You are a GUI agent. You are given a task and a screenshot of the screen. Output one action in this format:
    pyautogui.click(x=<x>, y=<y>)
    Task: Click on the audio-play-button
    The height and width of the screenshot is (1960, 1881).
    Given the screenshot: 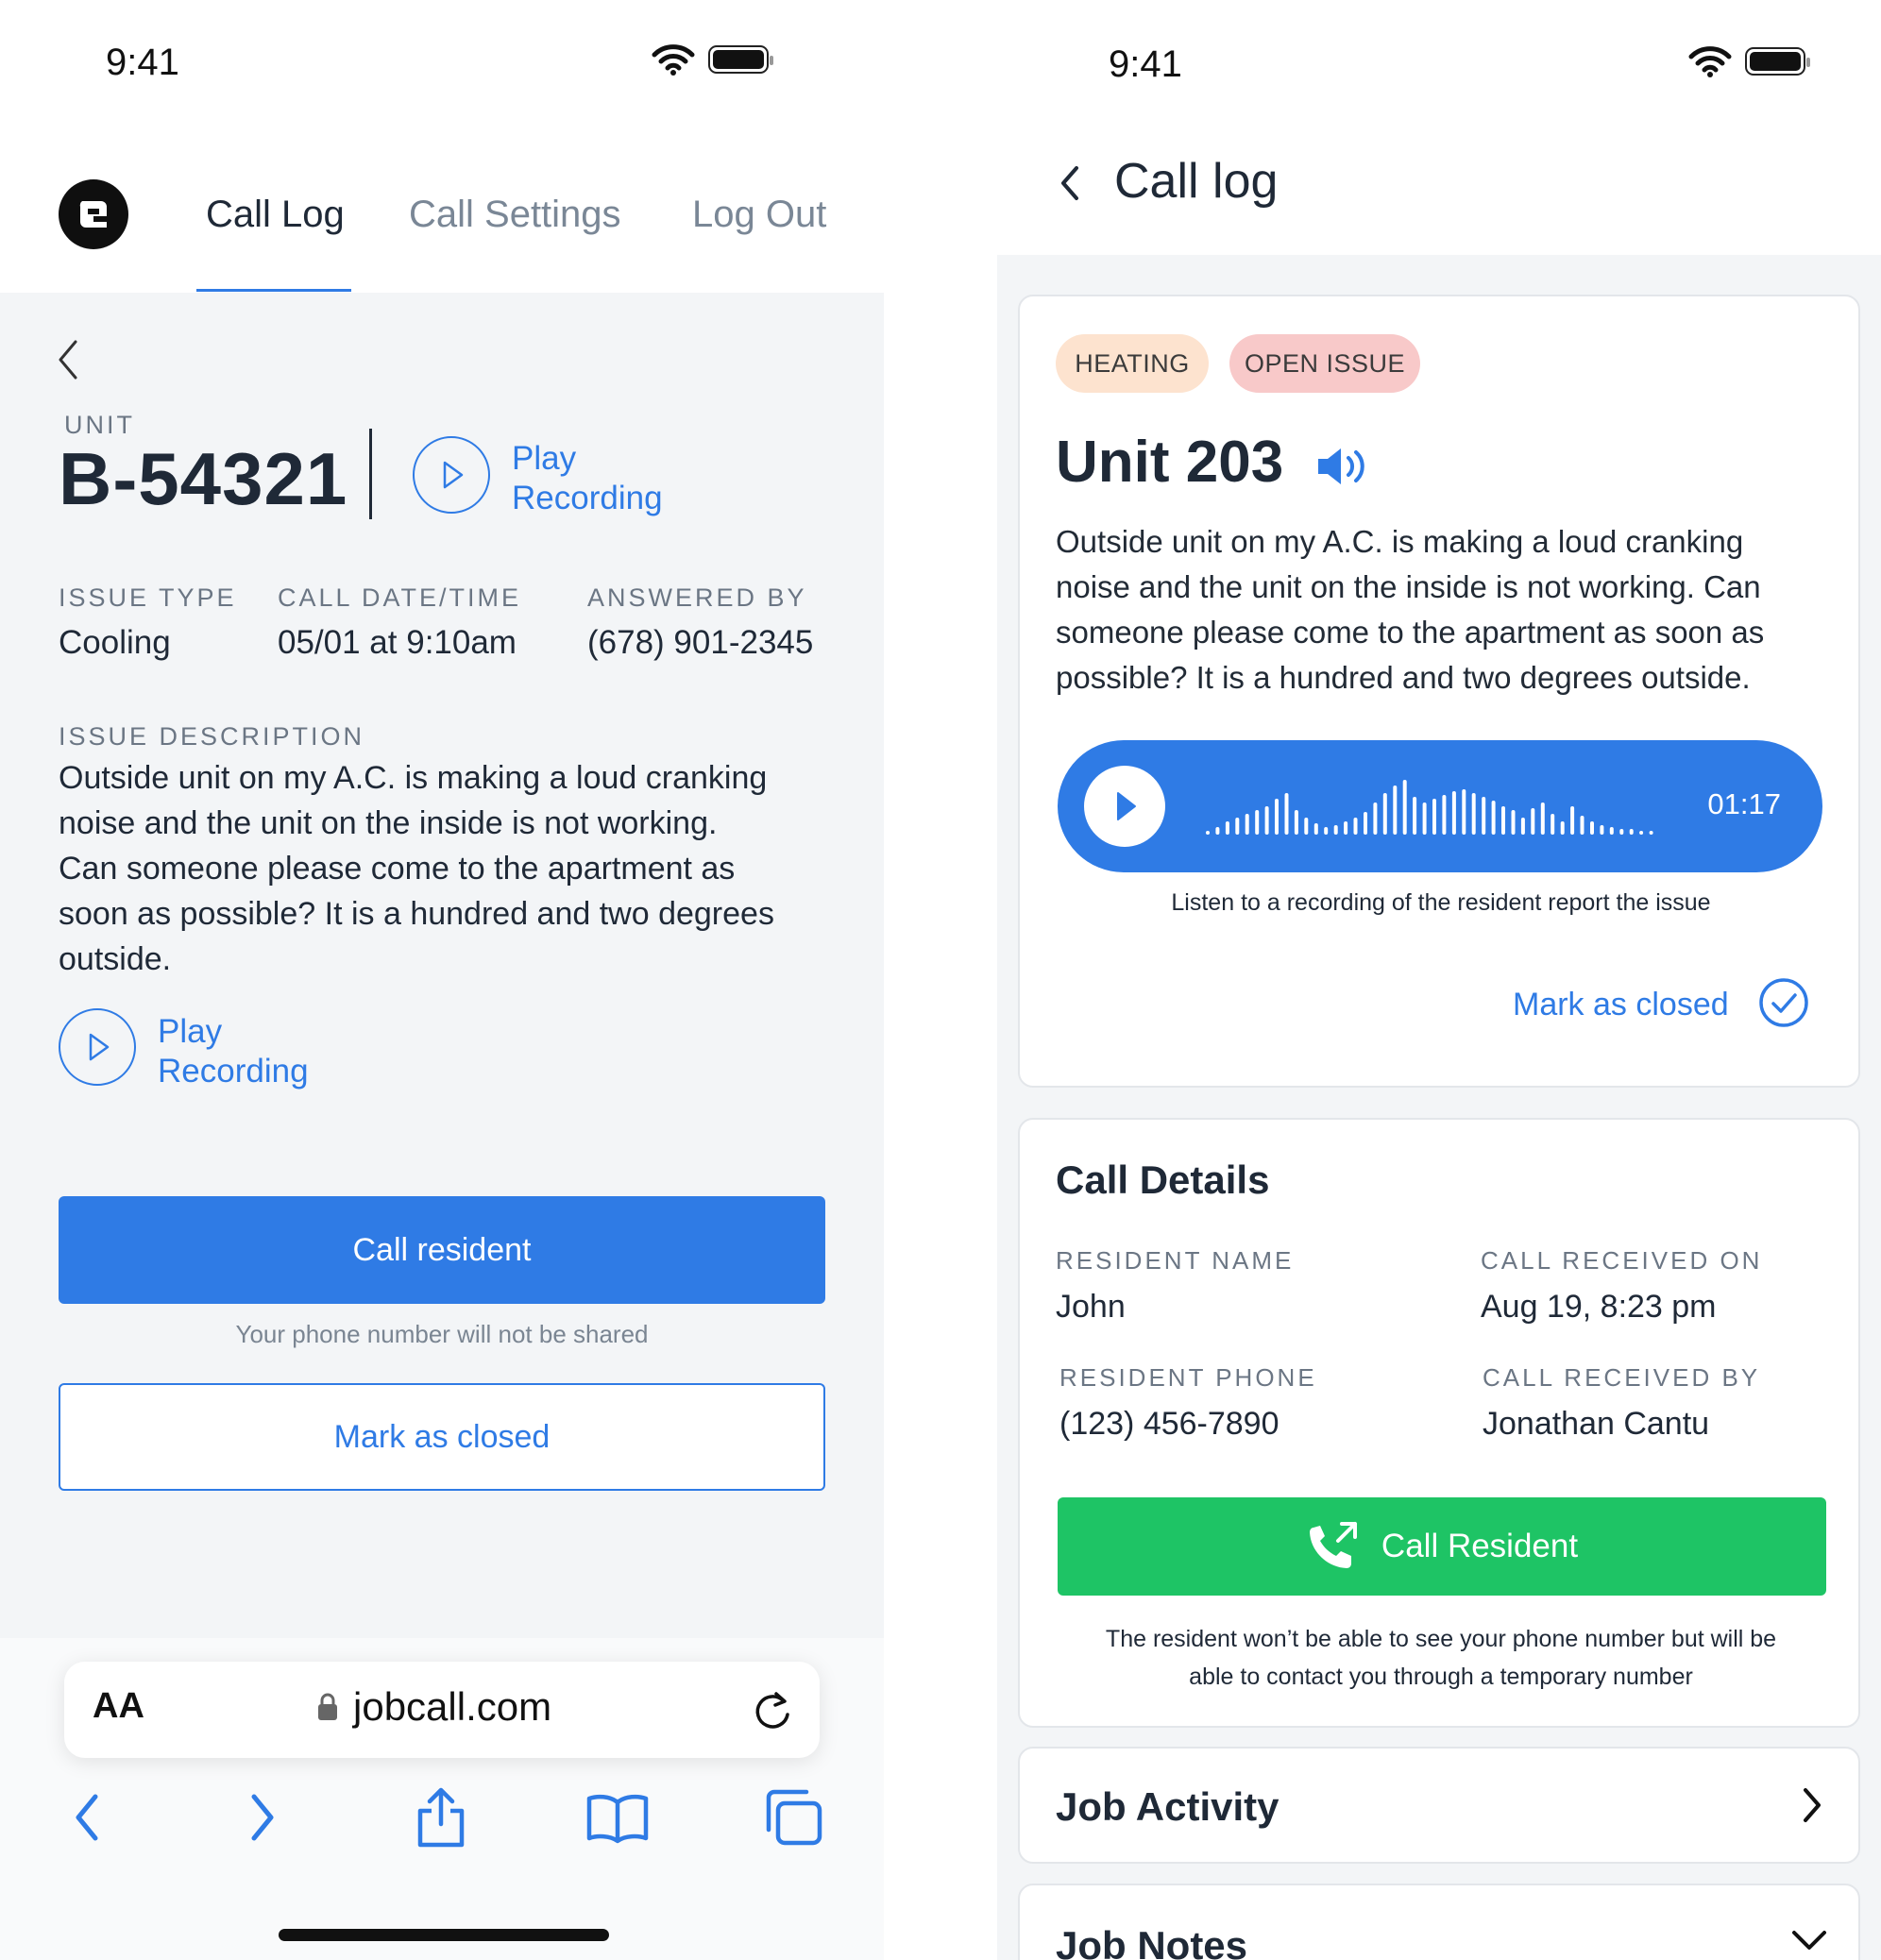 What is the action you would take?
    pyautogui.click(x=1124, y=807)
    